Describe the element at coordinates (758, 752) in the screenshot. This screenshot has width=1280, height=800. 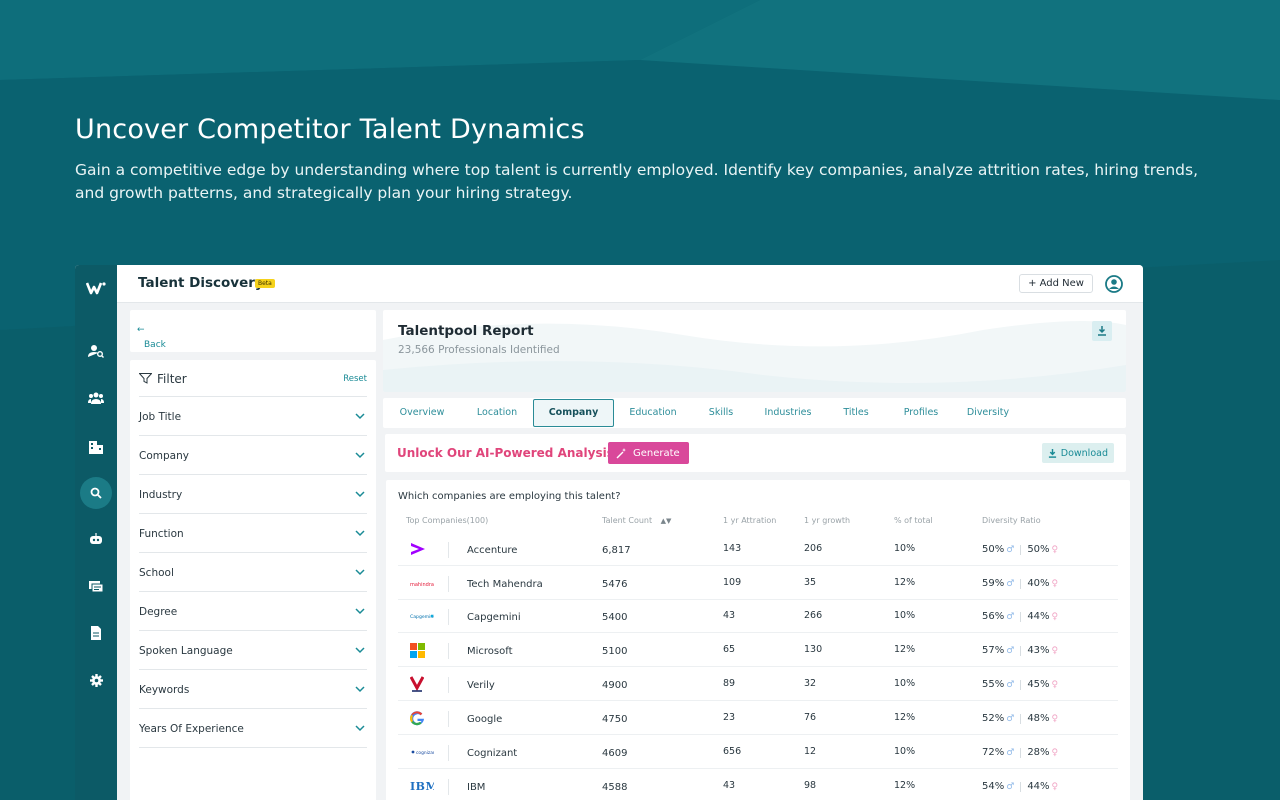
I see `table-row: cognizant Cognizant 4609 656 12 10% 72%♂ 28%♀` at that location.